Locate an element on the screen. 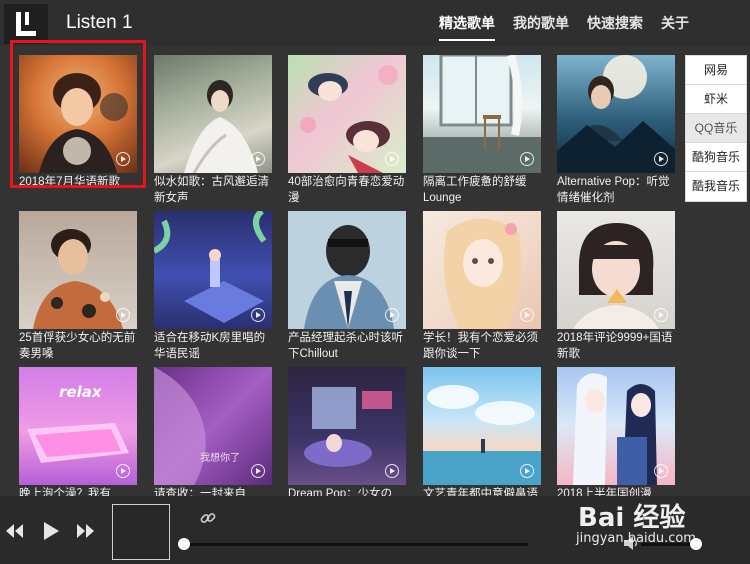 Image resolution: width=750 pixels, height=564 pixels. cover-relax-text: relax is located at coordinates (81, 392).